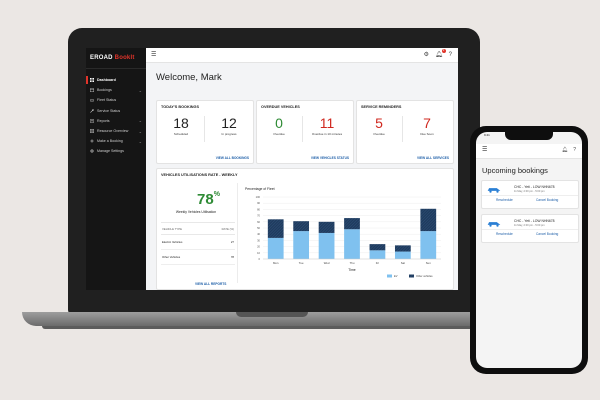 The image size is (600, 400). I want to click on sidebar-item-bookings: Bookings ⌄, so click(116, 90).